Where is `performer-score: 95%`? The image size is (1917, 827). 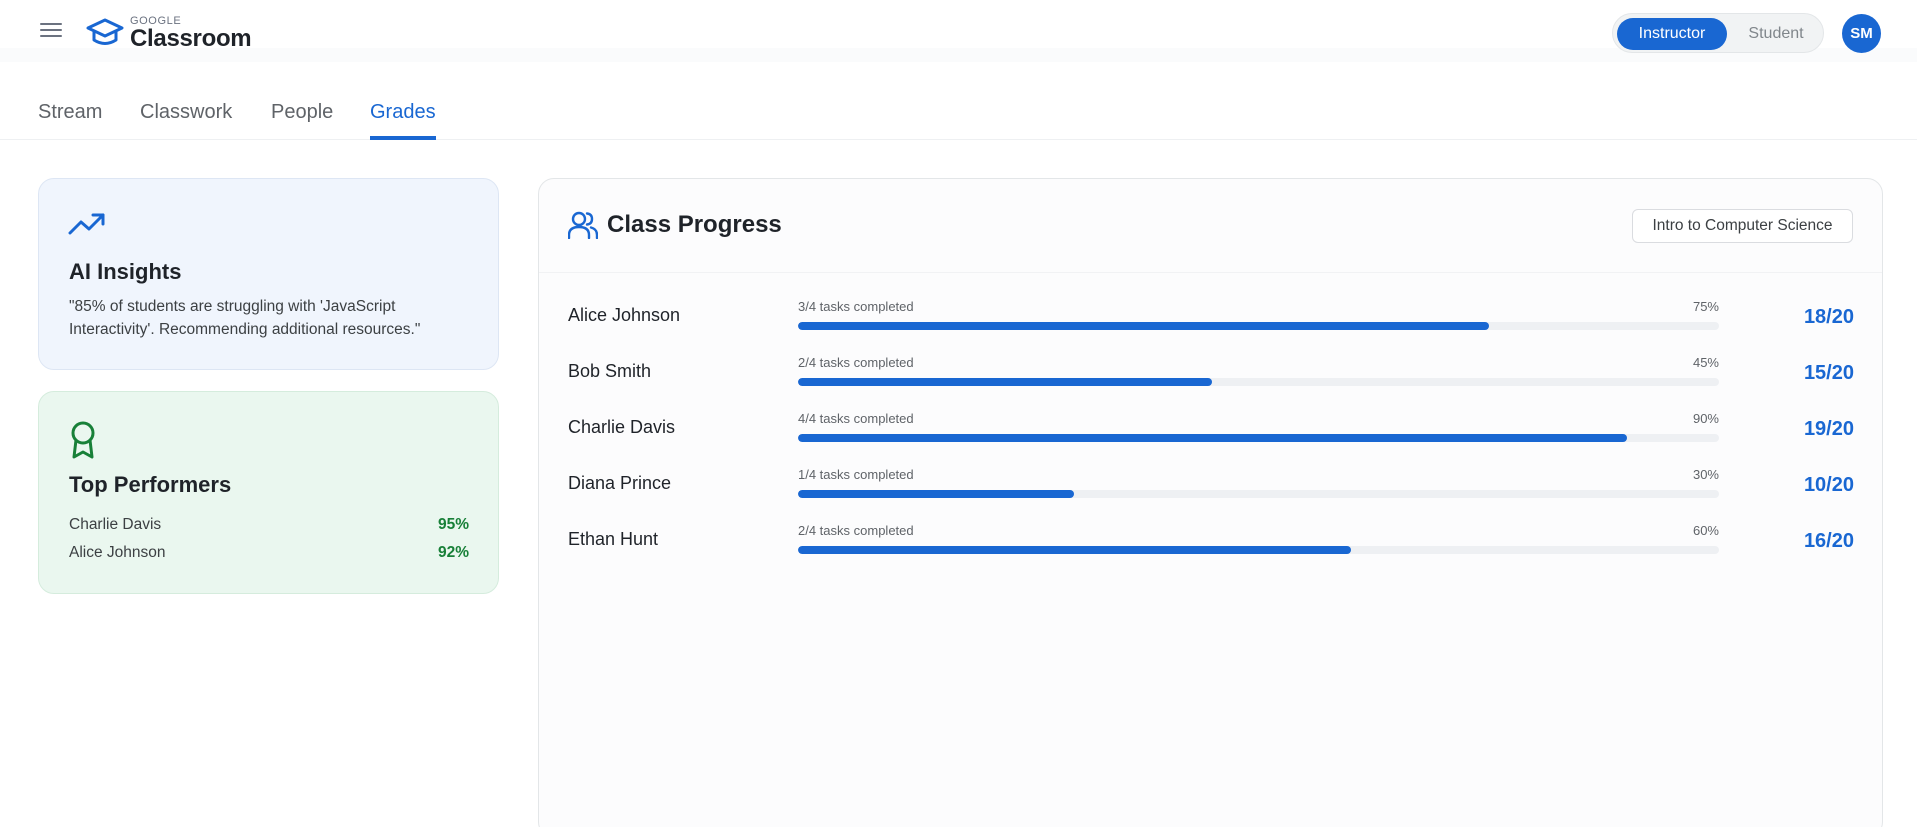 performer-score: 95% is located at coordinates (453, 524).